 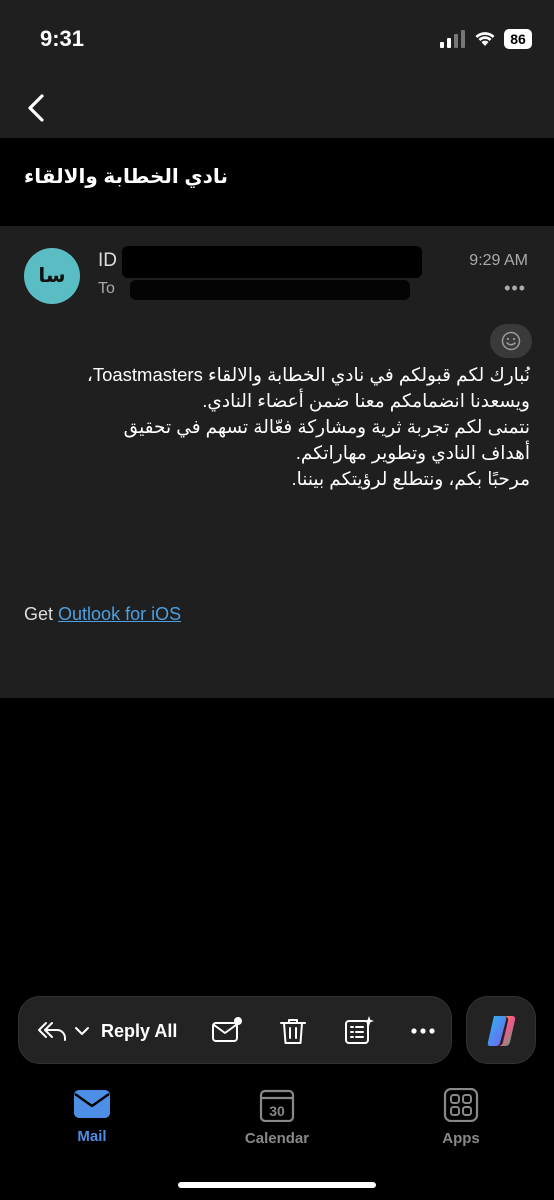 I want to click on wifi-icon, so click(x=485, y=39).